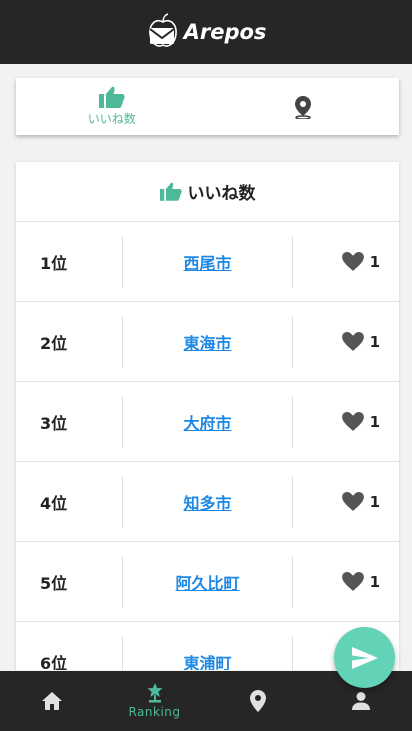 The width and height of the screenshot is (412, 731). I want to click on city-link: 東浦町, so click(207, 660).